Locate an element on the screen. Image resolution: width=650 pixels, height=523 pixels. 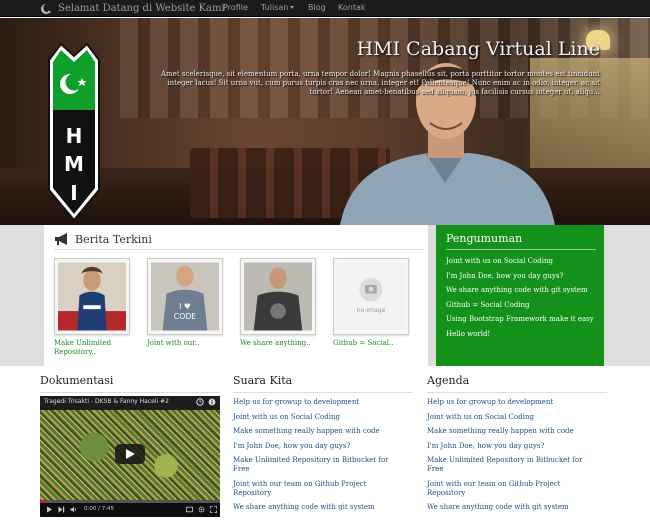
crescent-logo-icon is located at coordinates (46, 8).